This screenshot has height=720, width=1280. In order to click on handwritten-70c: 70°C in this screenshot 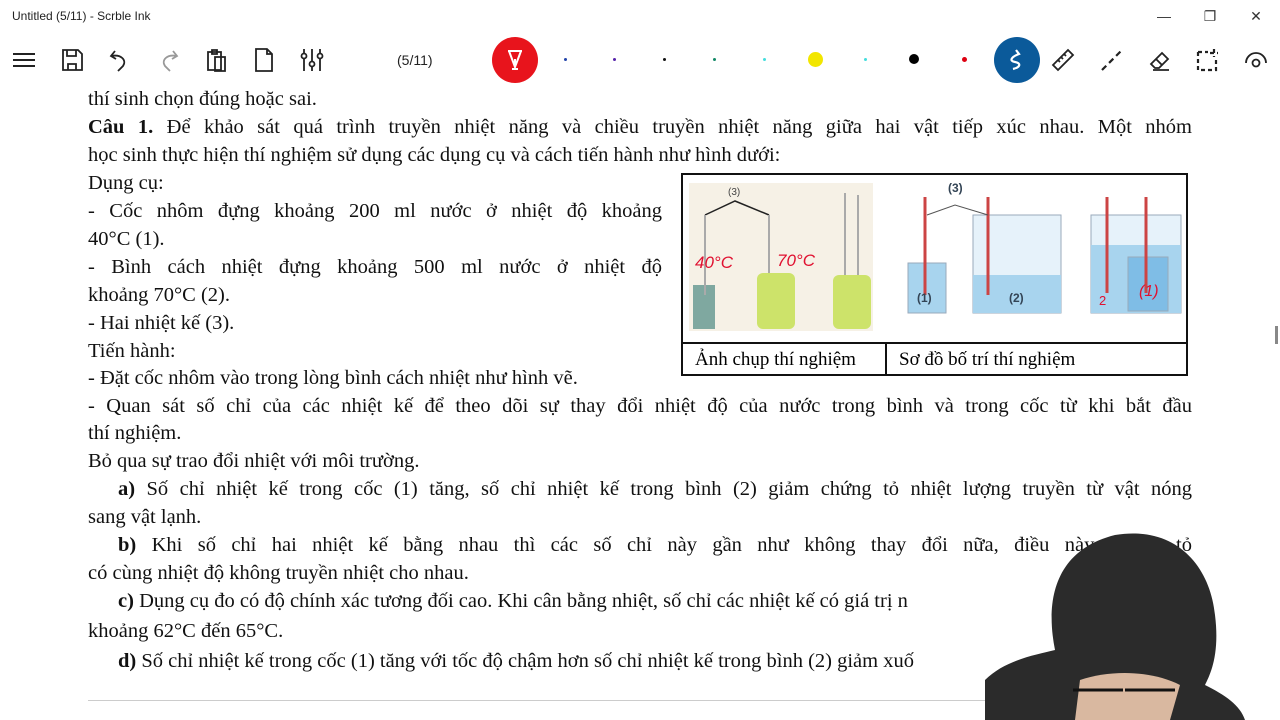, I will do `click(796, 260)`.